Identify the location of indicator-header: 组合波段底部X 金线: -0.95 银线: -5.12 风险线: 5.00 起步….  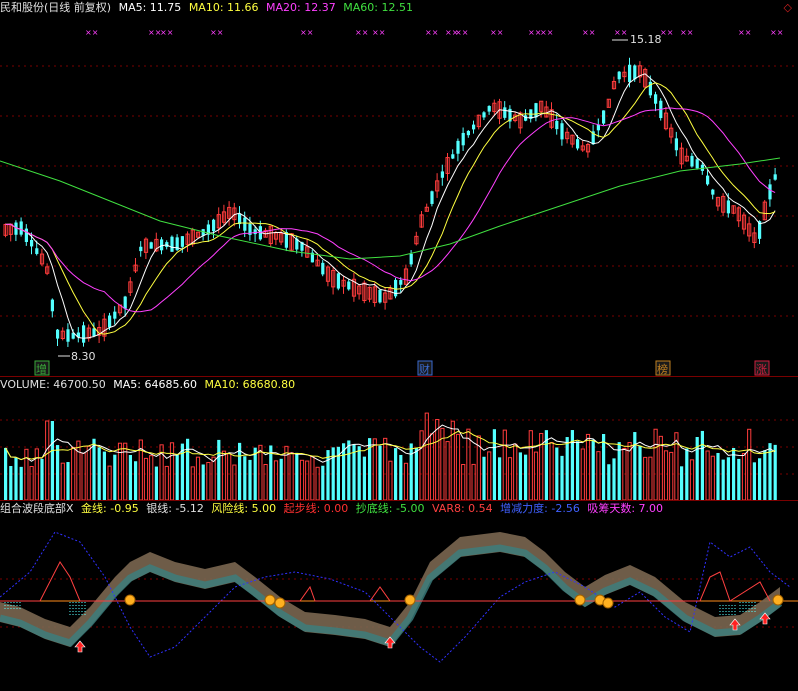
(333, 509).